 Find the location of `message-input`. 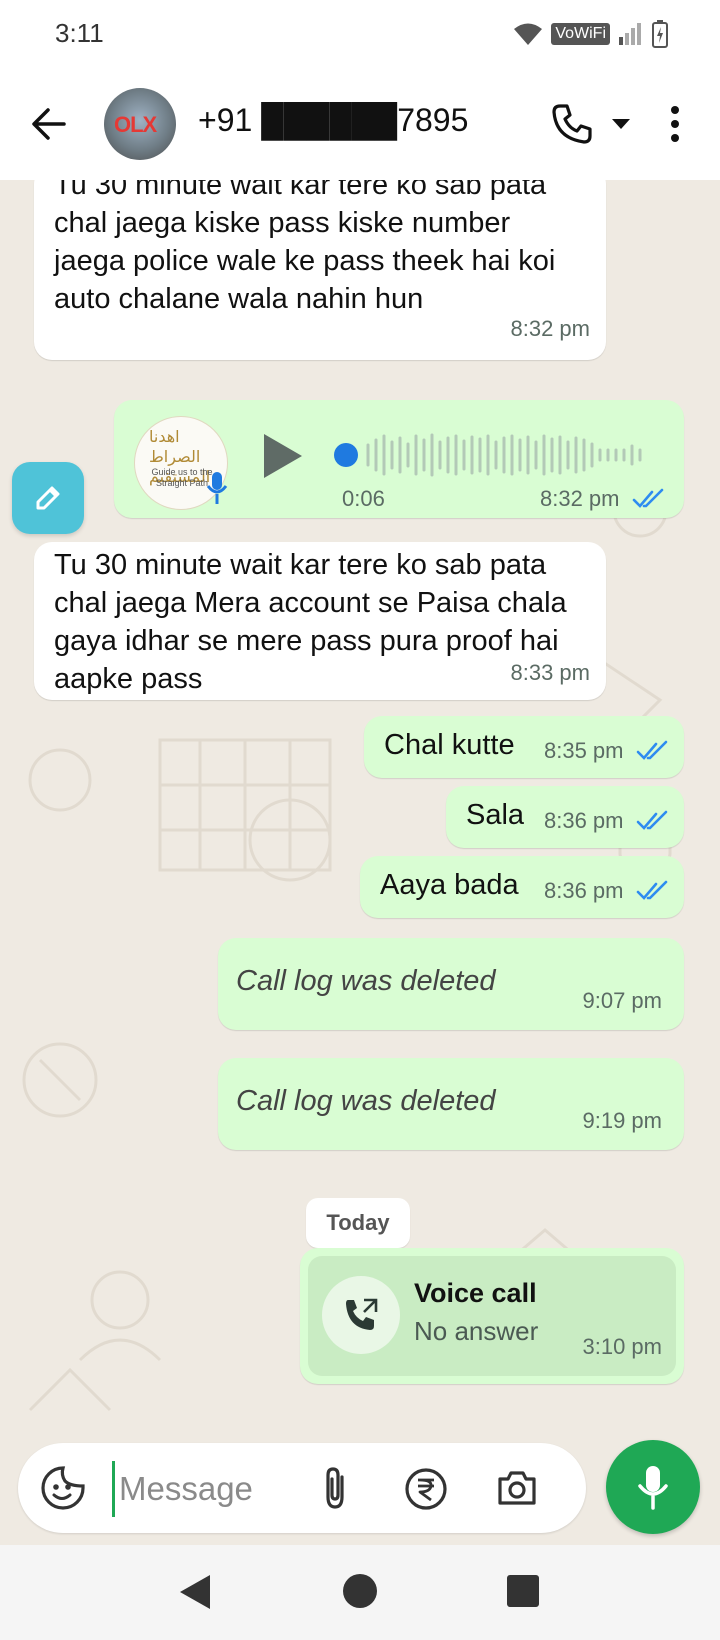

message-input is located at coordinates (211, 1489).